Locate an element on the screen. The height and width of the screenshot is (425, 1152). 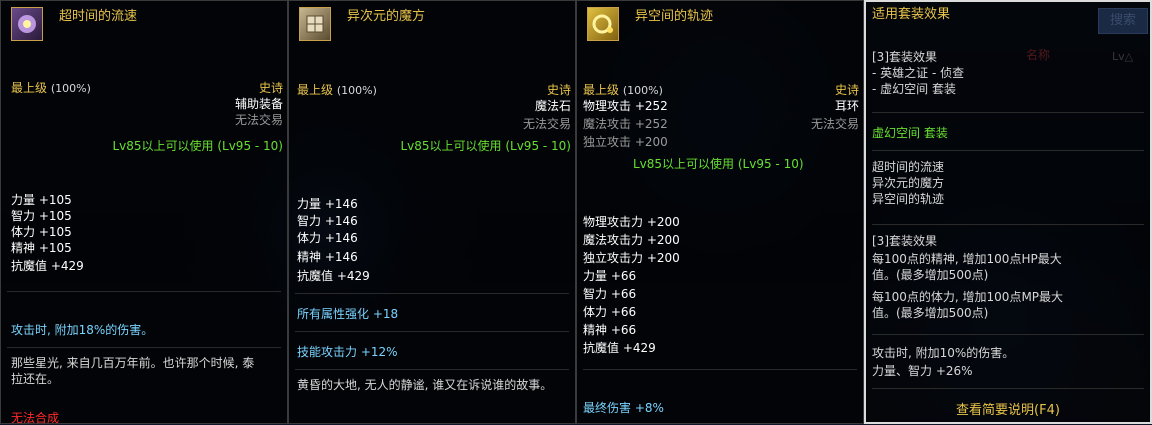
stat-line: 力量 +146 is located at coordinates (327, 204).